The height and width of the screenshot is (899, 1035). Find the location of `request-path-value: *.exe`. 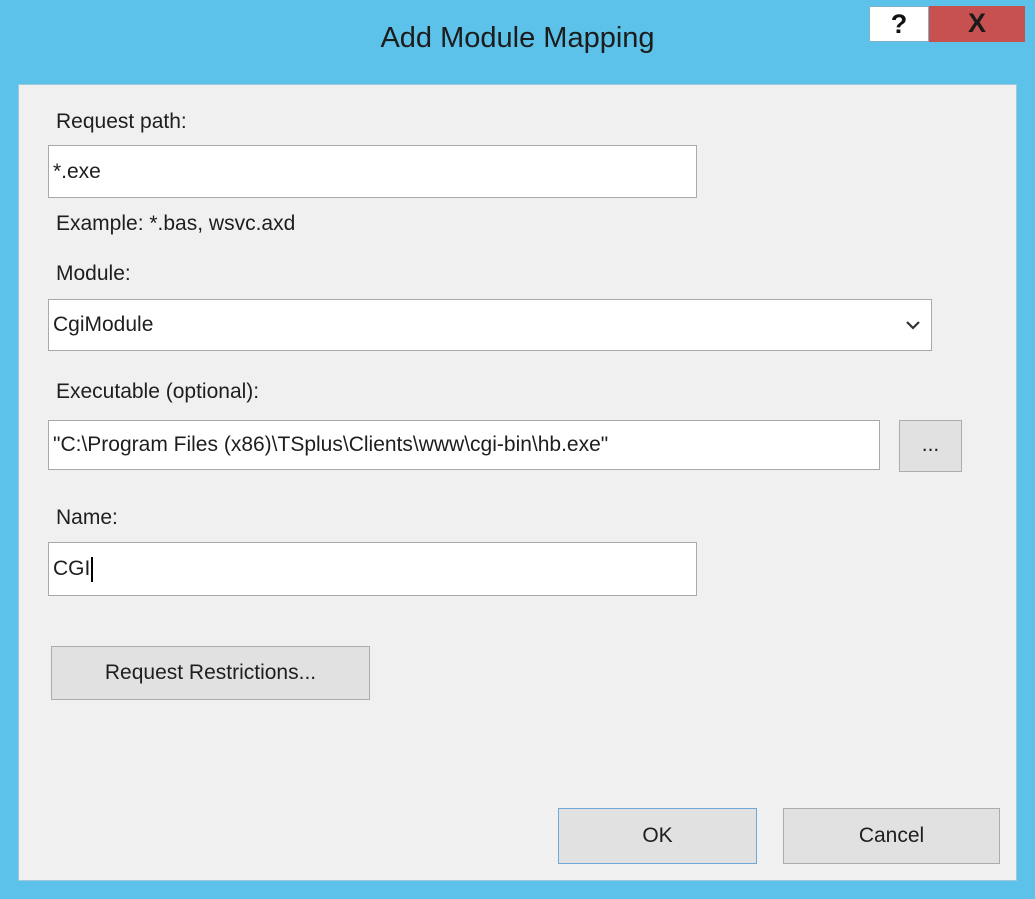

request-path-value: *.exe is located at coordinates (77, 171).